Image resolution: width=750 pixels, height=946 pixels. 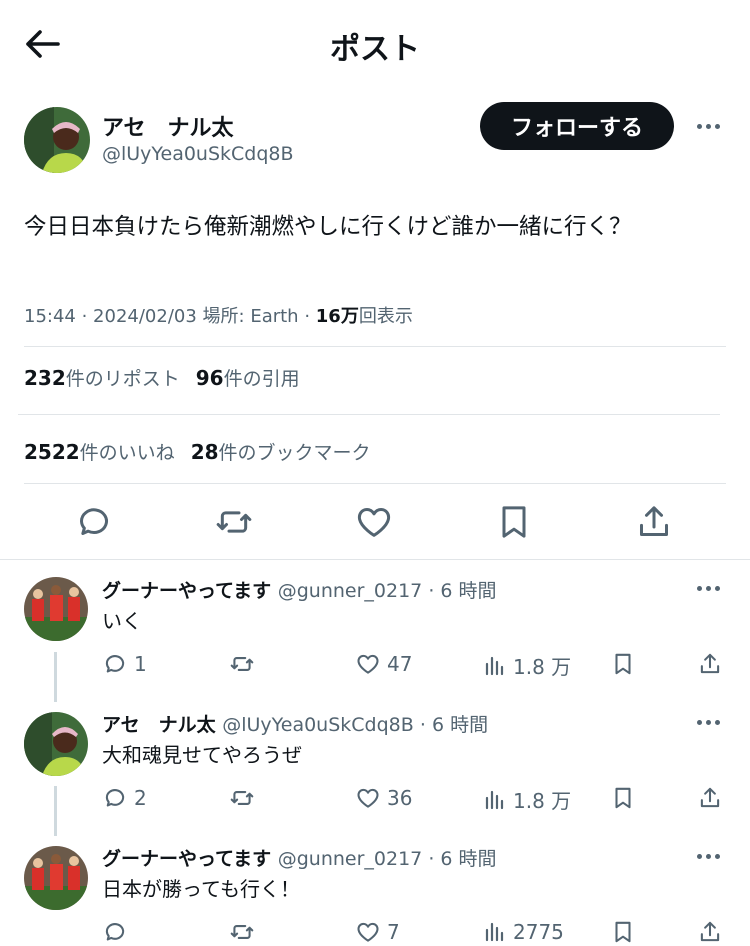 I want to click on quote-count: 96, so click(x=209, y=378).